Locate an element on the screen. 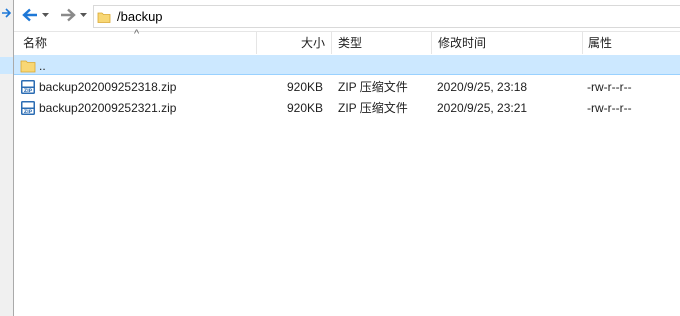 Image resolution: width=680 pixels, height=316 pixels. arrow-left-icon is located at coordinates (29, 15).